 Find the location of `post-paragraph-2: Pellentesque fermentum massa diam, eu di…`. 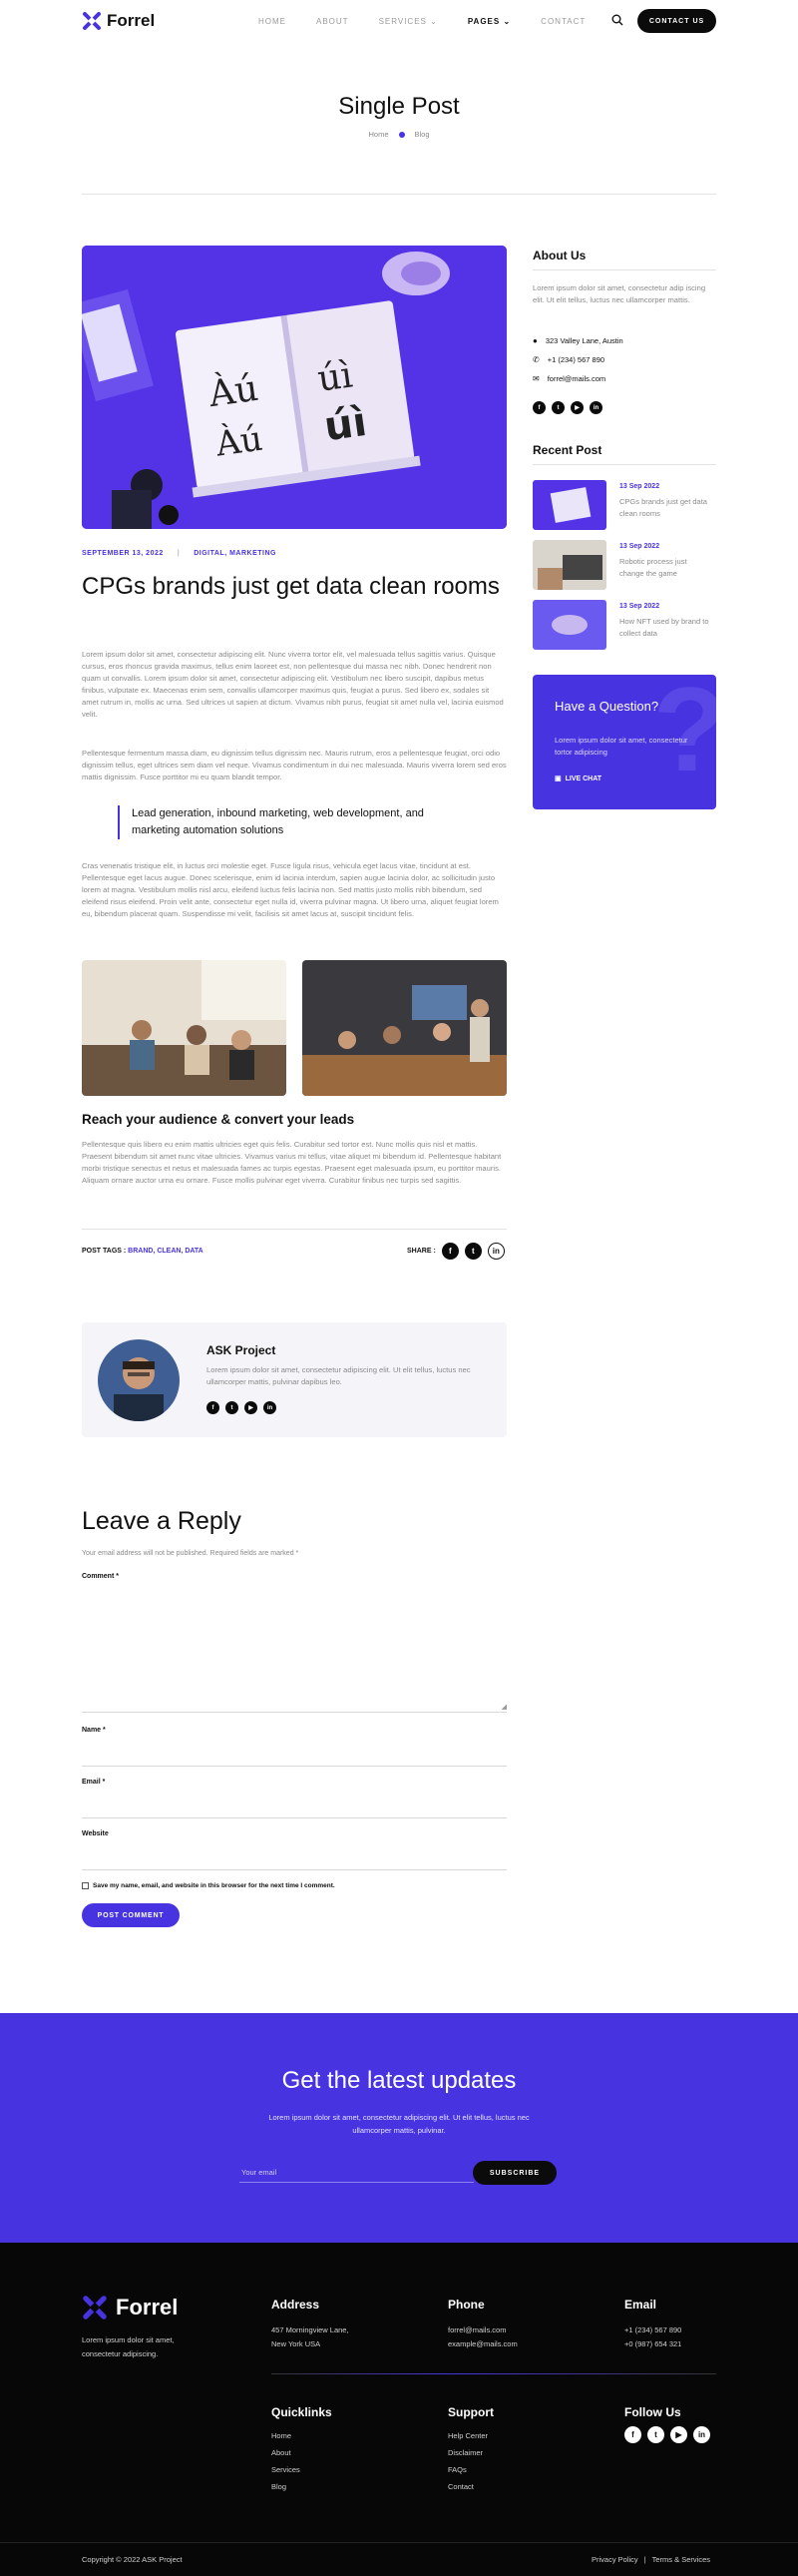

post-paragraph-2: Pellentesque fermentum massa diam, eu di… is located at coordinates (294, 765).